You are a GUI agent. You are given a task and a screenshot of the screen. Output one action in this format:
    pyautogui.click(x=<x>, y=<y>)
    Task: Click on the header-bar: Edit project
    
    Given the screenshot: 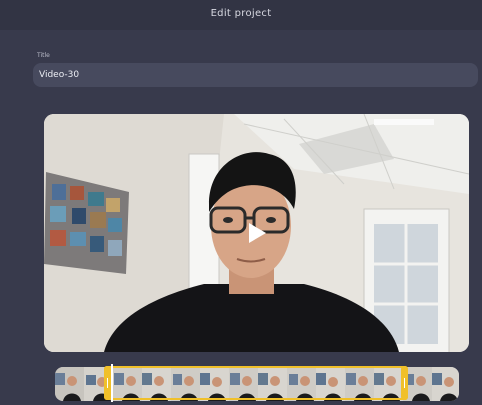 What is the action you would take?
    pyautogui.click(x=241, y=15)
    